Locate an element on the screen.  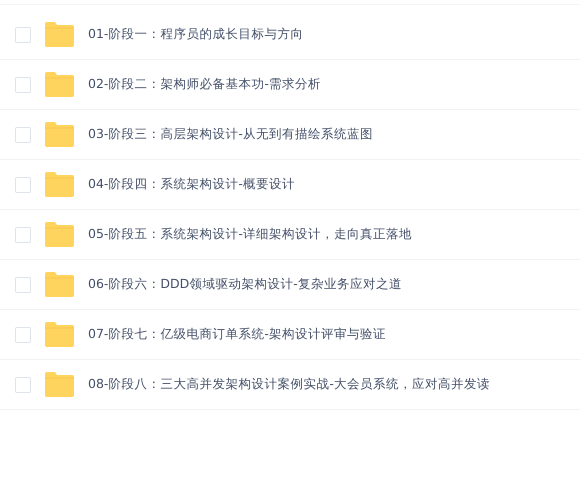
folder-name: 07-阶段七：亿级电商订单系统-架构设计评审与验证 is located at coordinates (237, 334).